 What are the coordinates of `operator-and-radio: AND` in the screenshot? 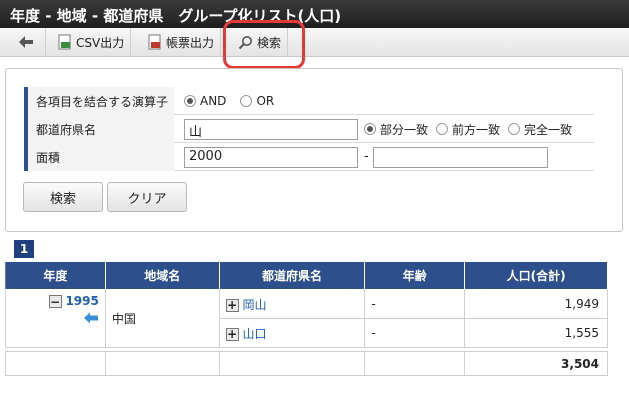 It's located at (205, 101).